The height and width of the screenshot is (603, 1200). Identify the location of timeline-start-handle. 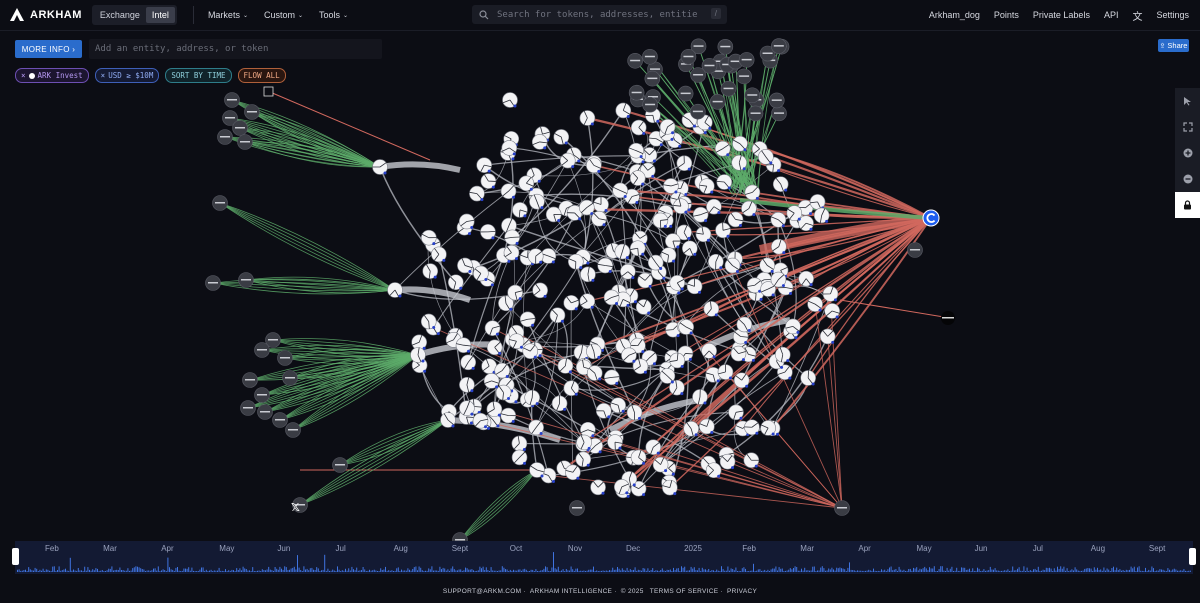
(15, 556).